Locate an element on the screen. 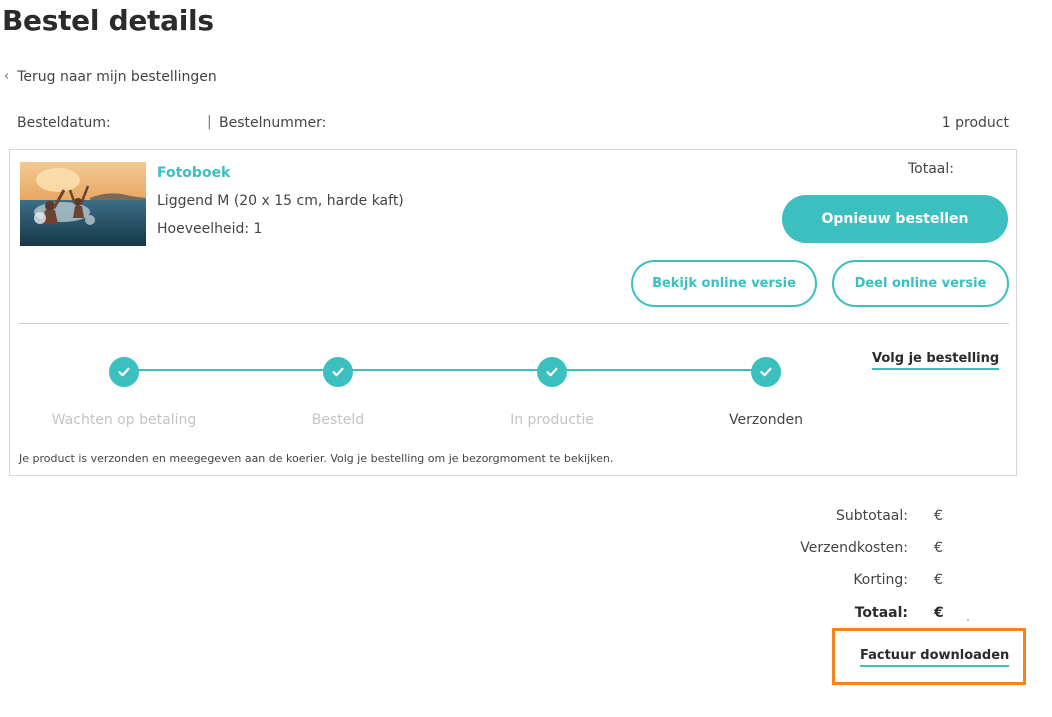  product-thumbnail is located at coordinates (83, 204).